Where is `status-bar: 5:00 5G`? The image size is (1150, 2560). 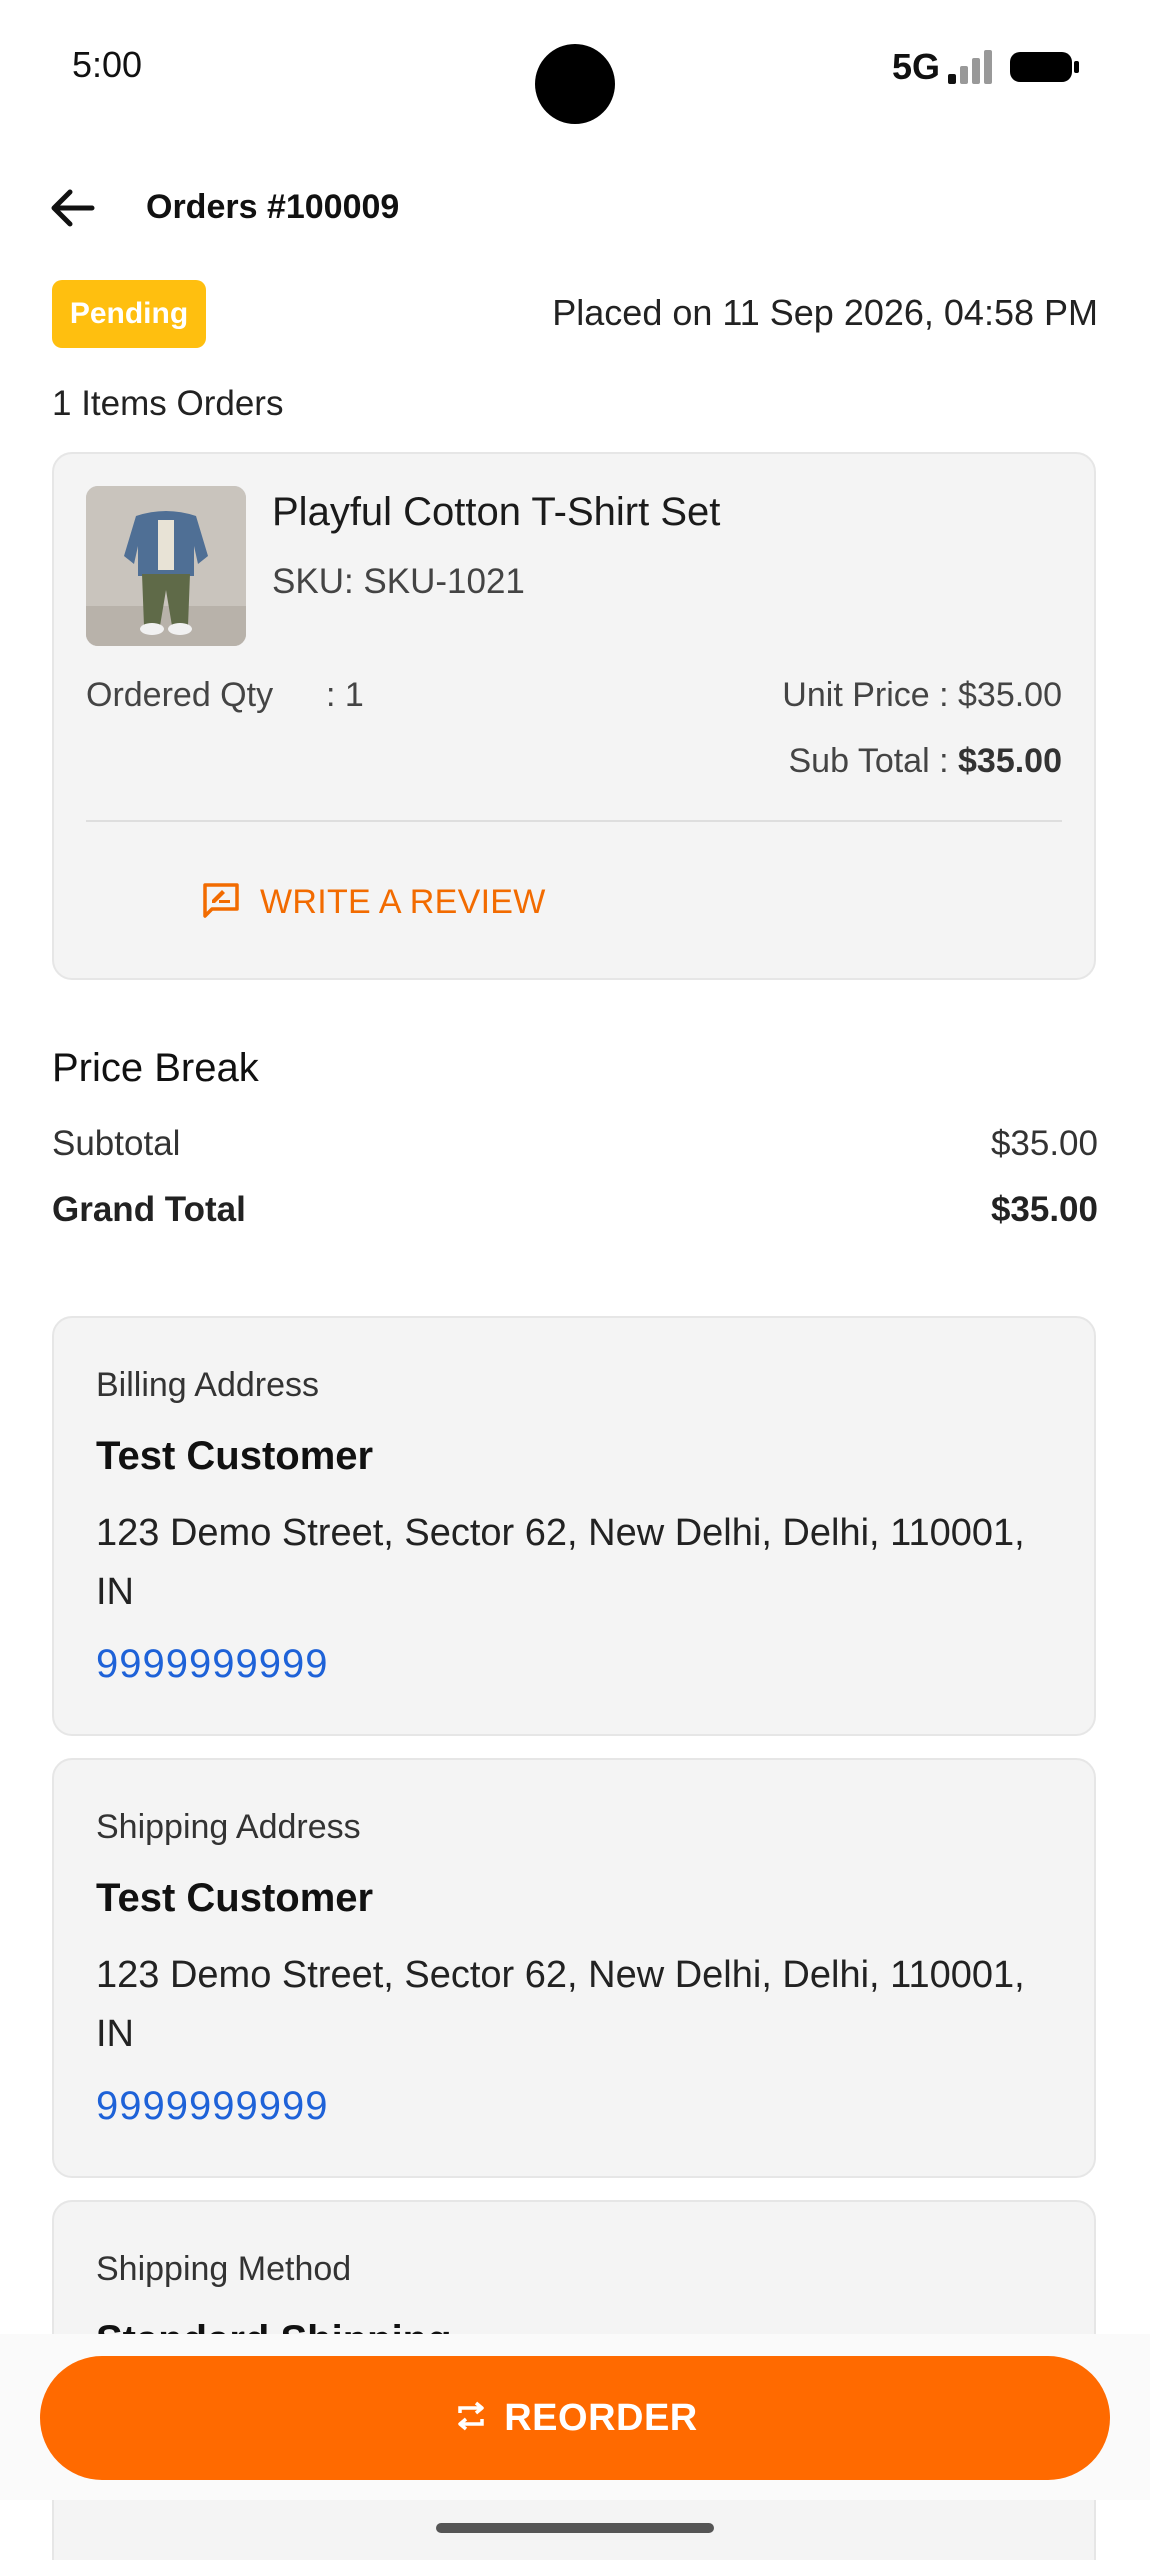 status-bar: 5:00 5G is located at coordinates (575, 70).